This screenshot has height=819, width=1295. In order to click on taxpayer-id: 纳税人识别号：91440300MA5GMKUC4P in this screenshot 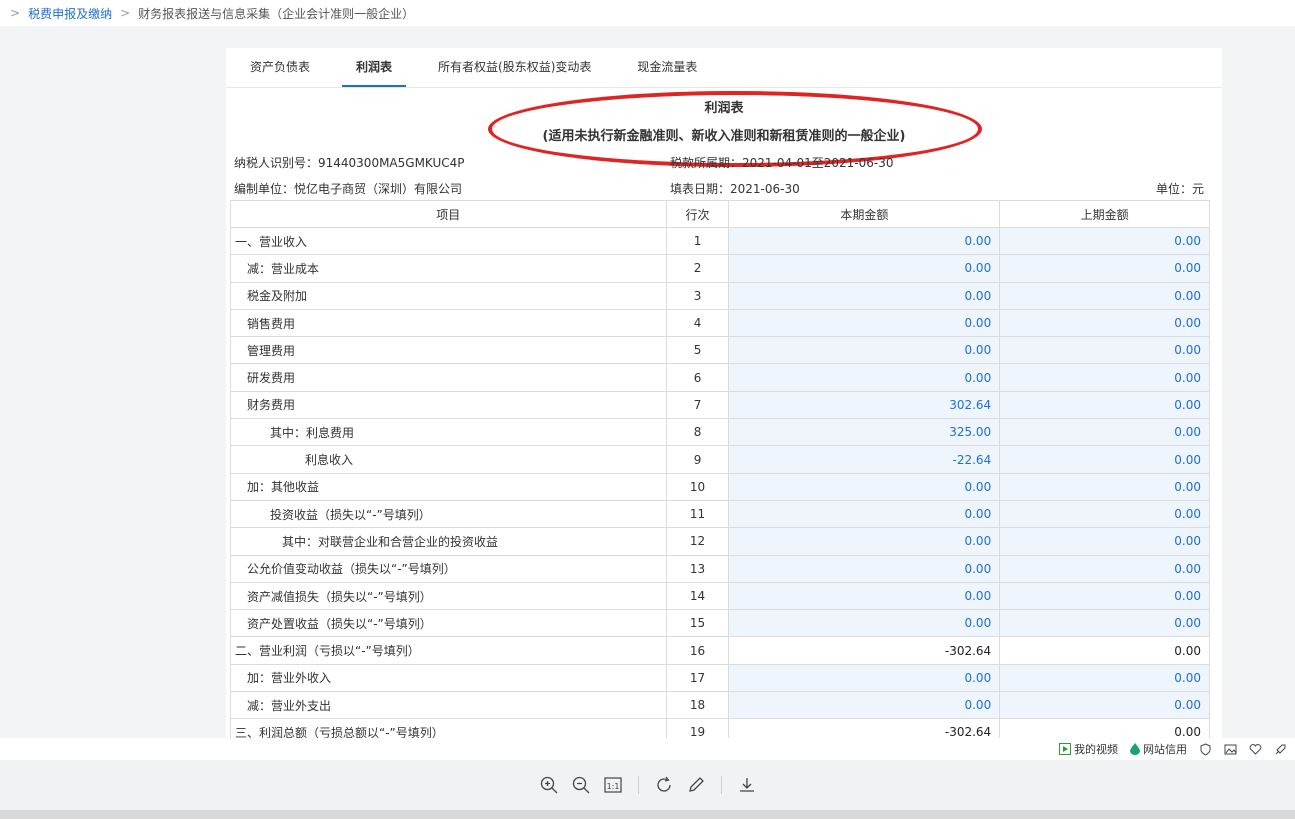, I will do `click(349, 163)`.